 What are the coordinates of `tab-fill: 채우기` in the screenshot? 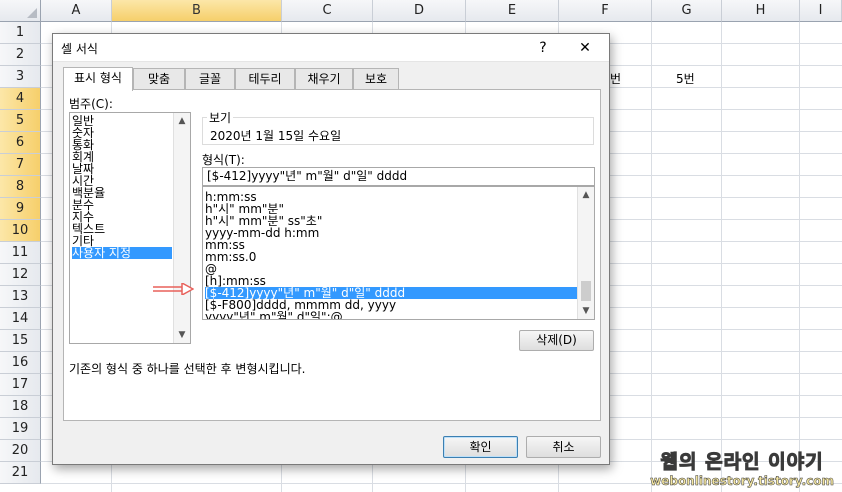 It's located at (324, 78).